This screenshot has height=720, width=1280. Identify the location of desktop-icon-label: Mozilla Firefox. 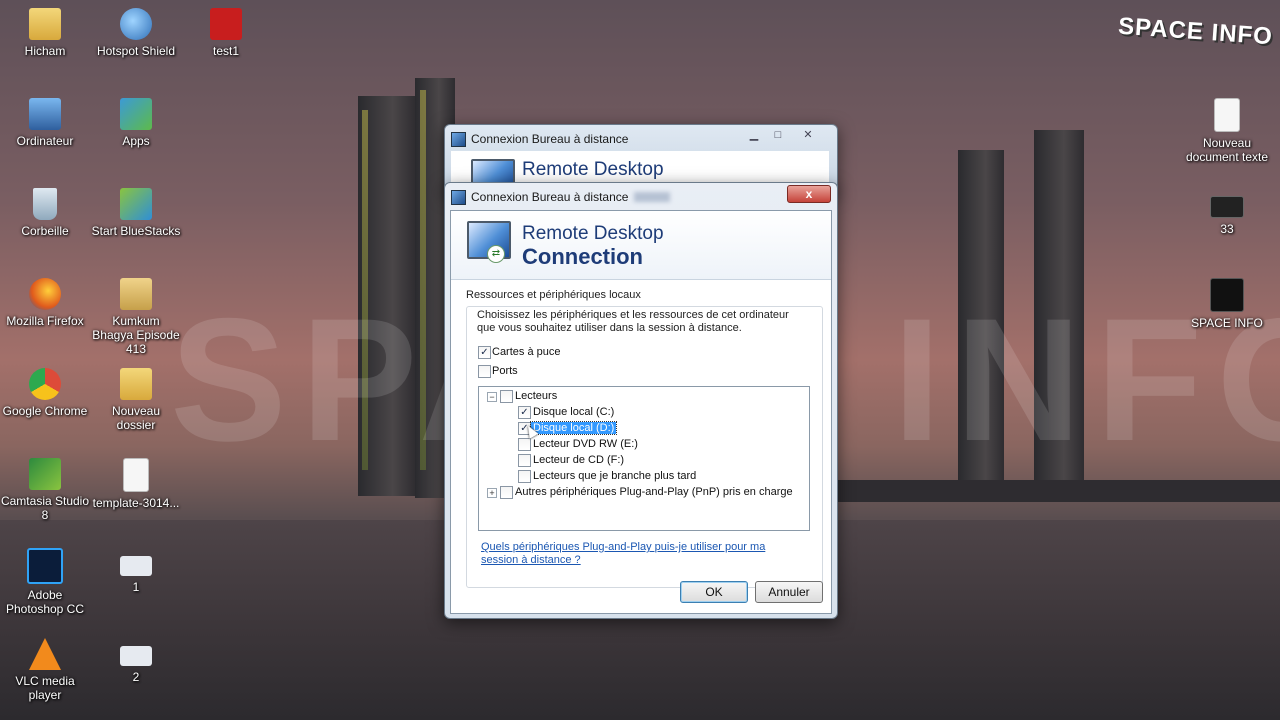
(45, 321).